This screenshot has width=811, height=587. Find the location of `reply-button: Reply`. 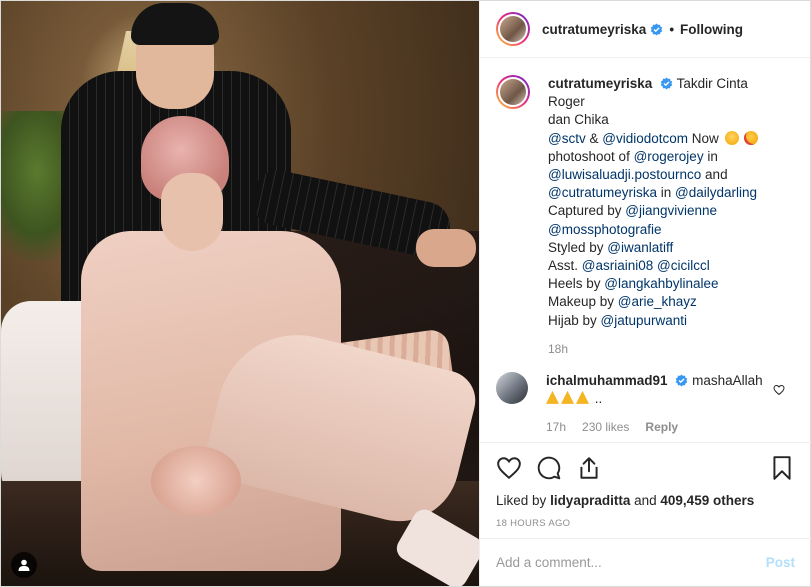

reply-button: Reply is located at coordinates (661, 427).